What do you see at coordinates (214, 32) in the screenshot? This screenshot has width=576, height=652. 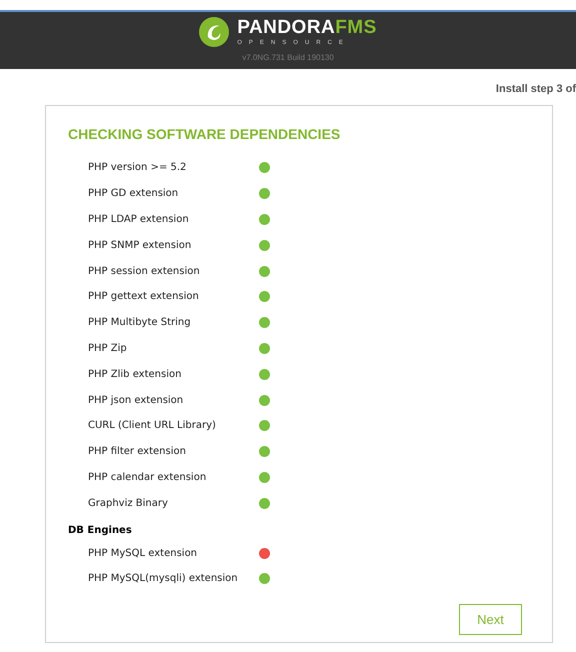 I see `logo-icon` at bounding box center [214, 32].